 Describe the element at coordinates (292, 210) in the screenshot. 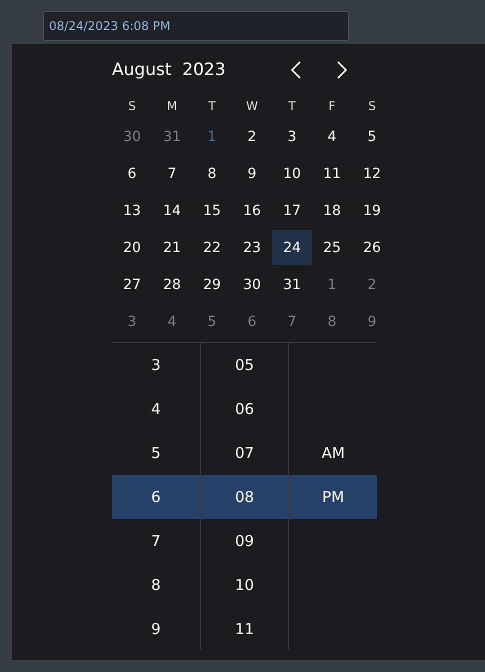

I see `calendar-day: 17` at that location.